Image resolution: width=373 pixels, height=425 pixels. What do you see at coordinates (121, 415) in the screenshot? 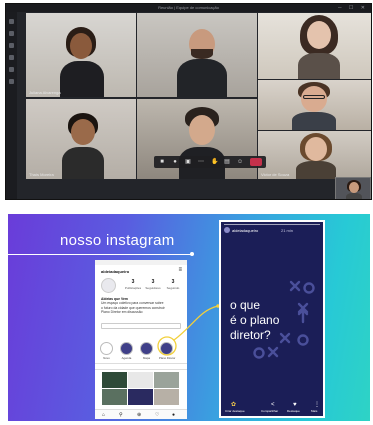
I see `search-icon: ⚲` at bounding box center [121, 415].